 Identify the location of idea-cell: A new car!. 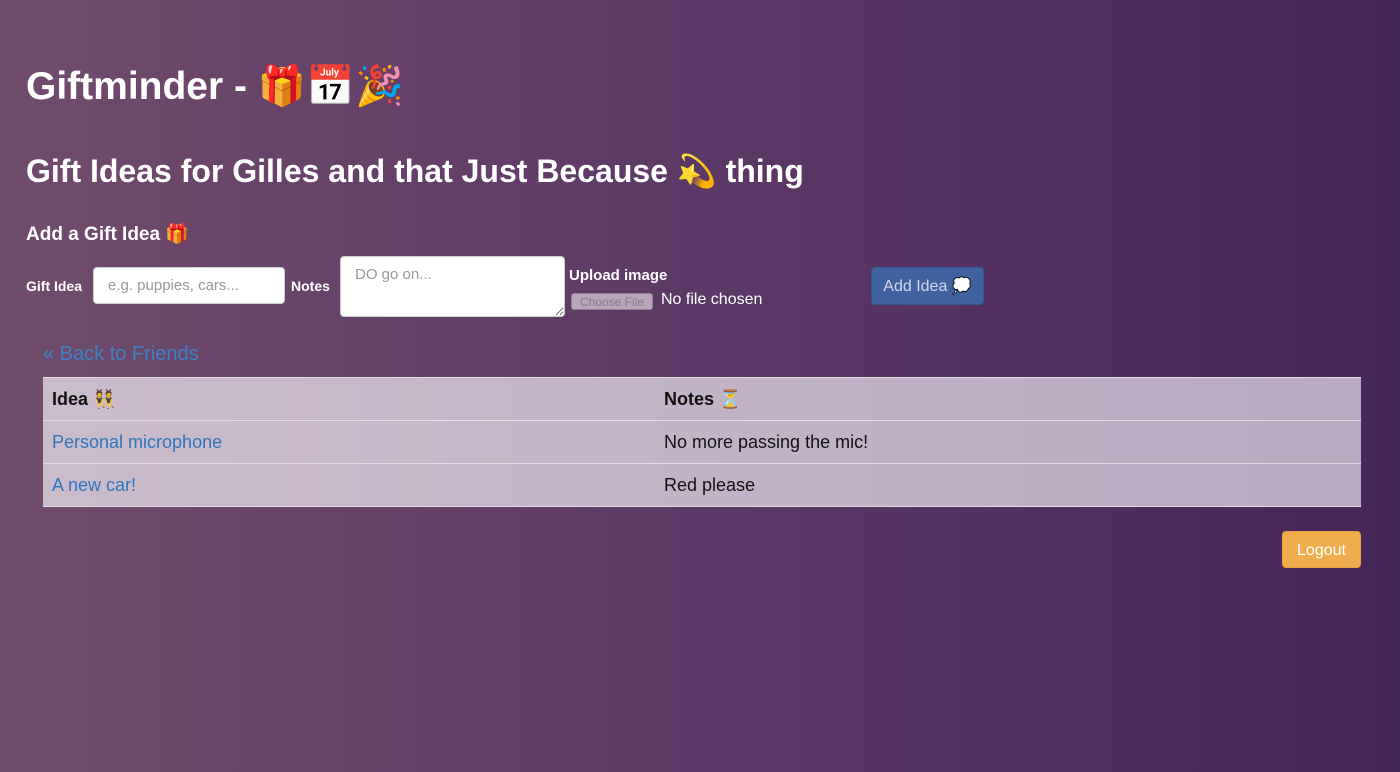
(349, 485).